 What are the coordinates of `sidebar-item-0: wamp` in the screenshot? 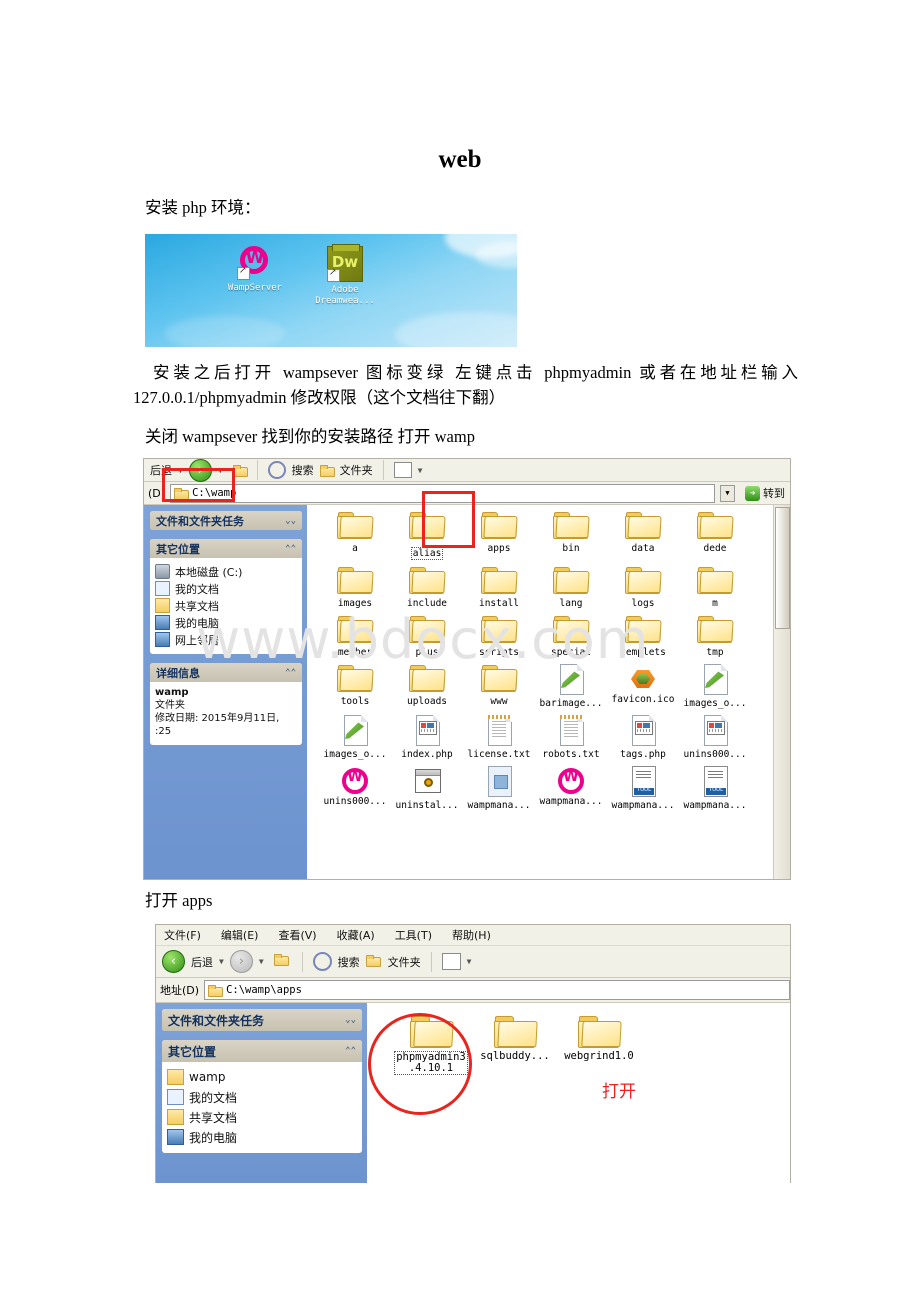 It's located at (262, 1077).